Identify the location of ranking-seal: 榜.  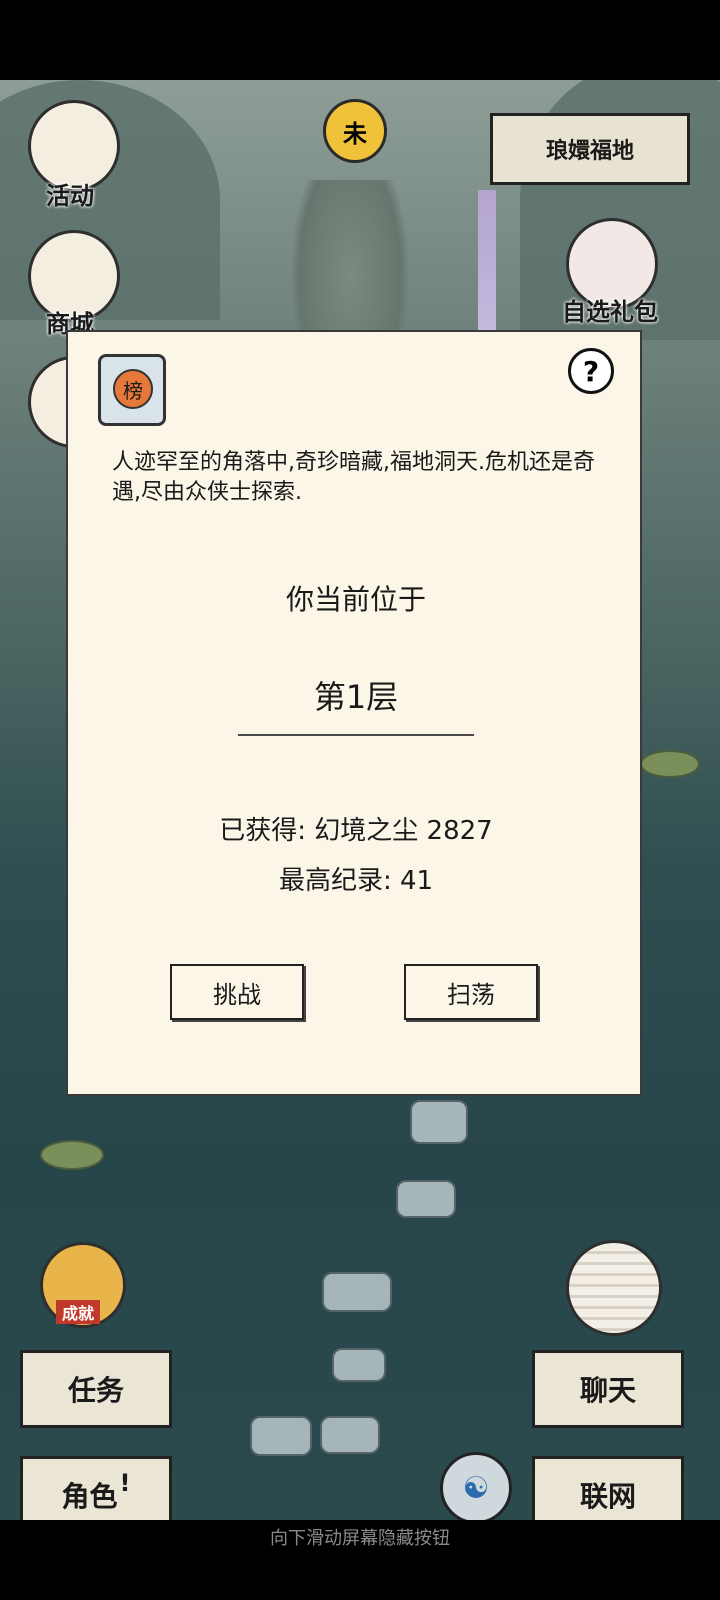
(133, 389).